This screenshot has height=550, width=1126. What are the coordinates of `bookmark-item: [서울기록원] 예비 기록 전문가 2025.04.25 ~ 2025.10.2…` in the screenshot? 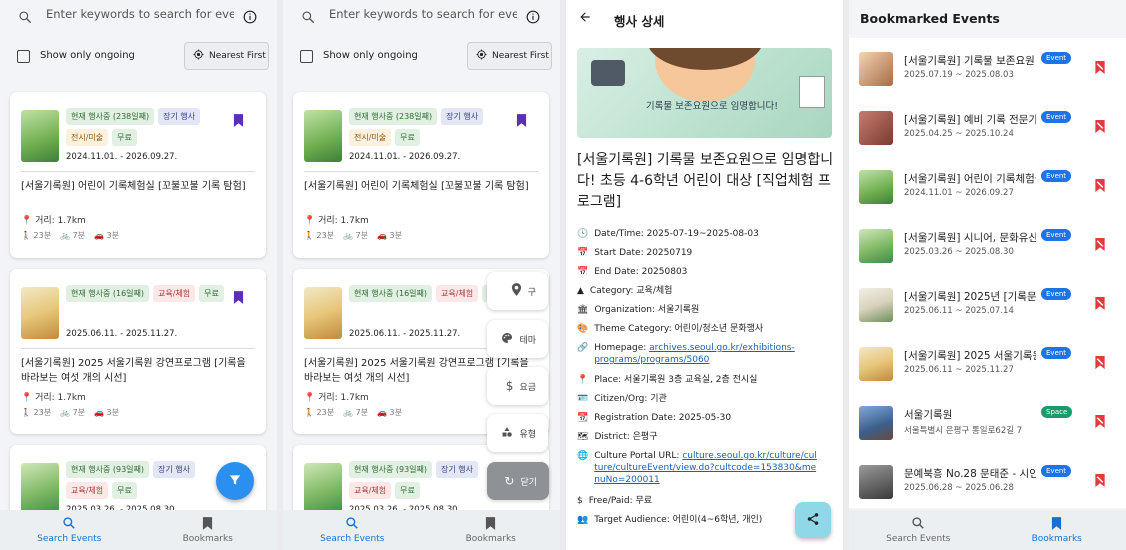 It's located at (987, 134).